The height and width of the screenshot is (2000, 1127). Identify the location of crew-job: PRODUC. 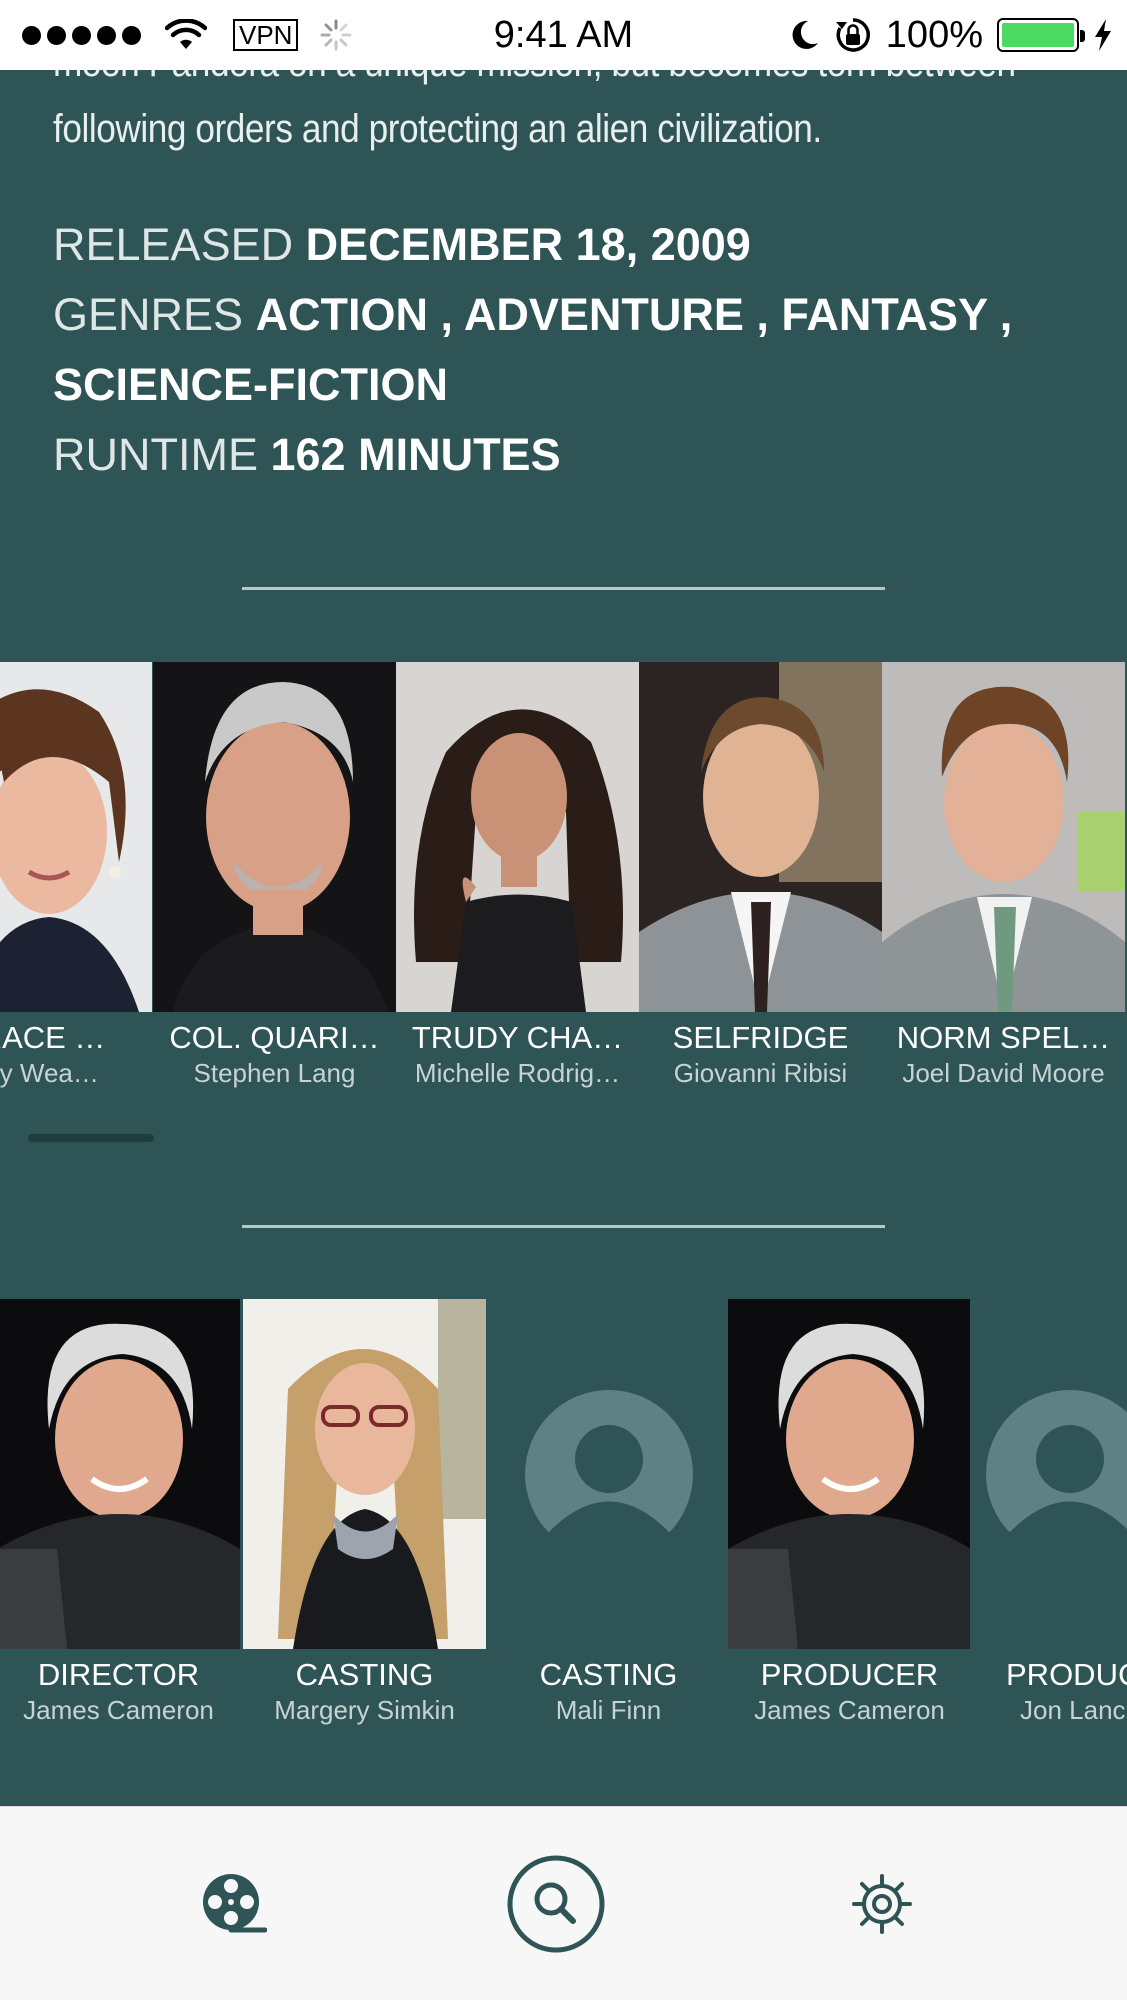
(1066, 1674).